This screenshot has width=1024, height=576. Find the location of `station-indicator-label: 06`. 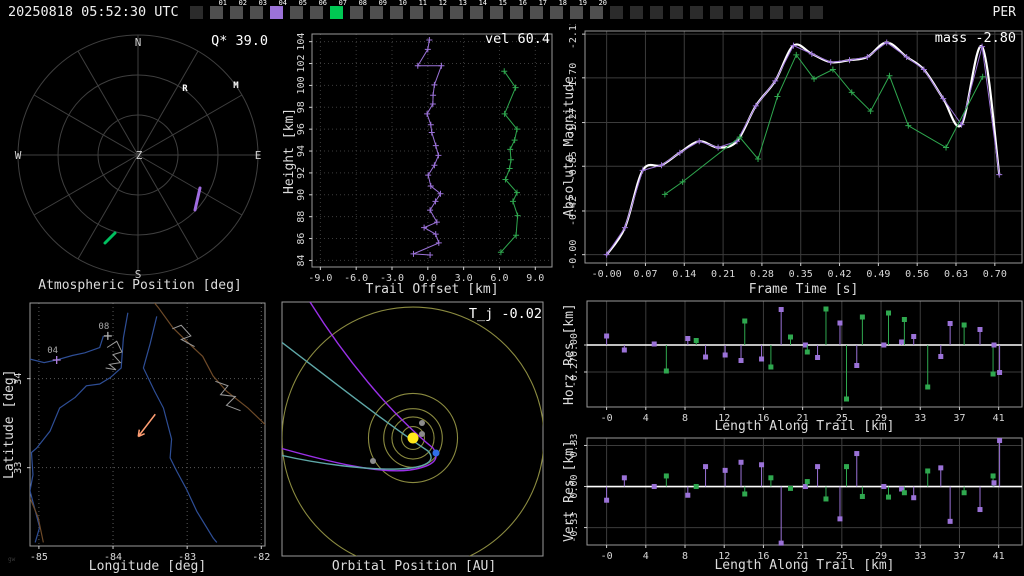

station-indicator-label: 06 is located at coordinates (322, 3).